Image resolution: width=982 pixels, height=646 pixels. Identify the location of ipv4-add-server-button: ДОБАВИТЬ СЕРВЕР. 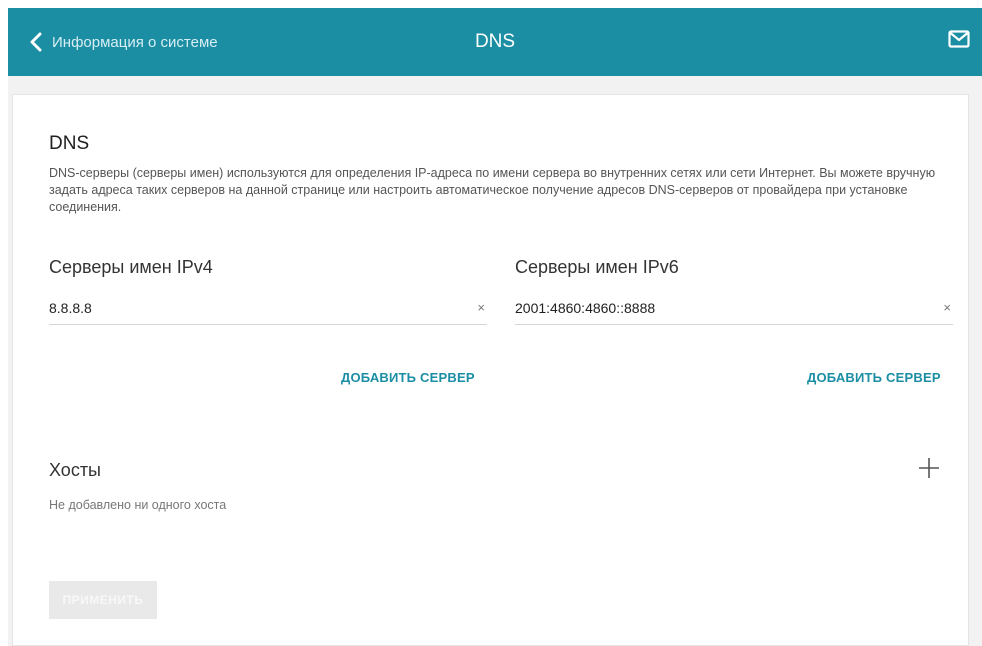
(408, 377).